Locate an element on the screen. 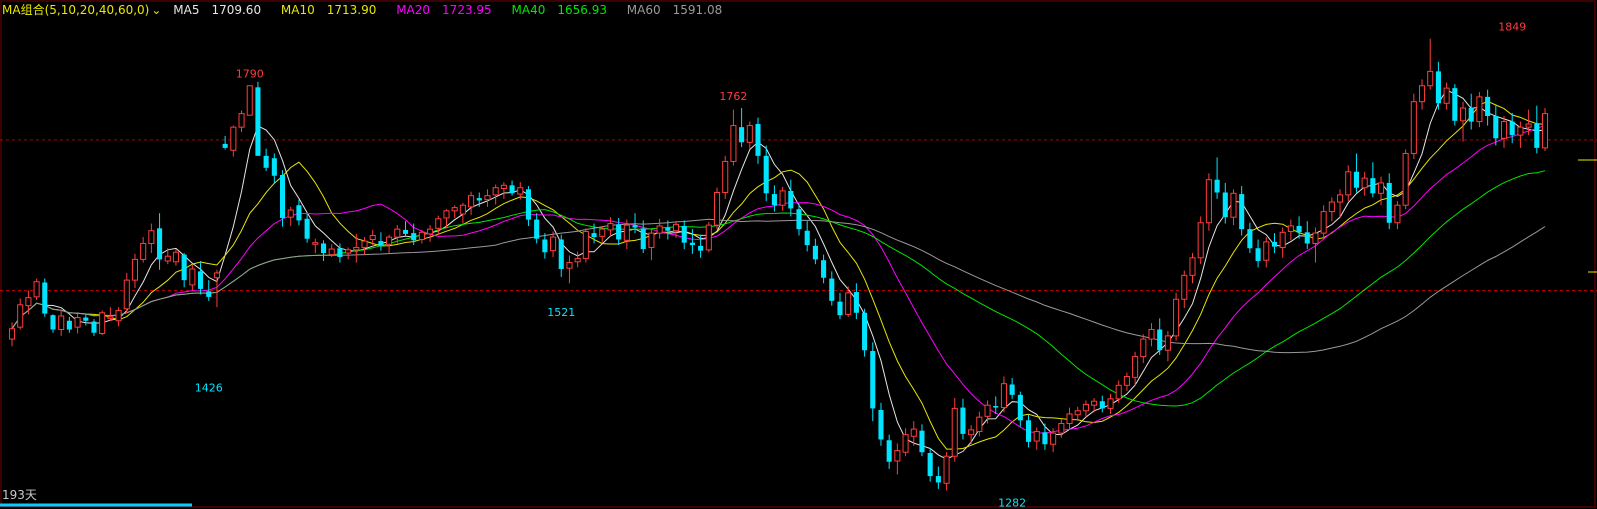 Image resolution: width=1597 pixels, height=509 pixels. legend-dropdown-icon: ⌄ is located at coordinates (156, 10).